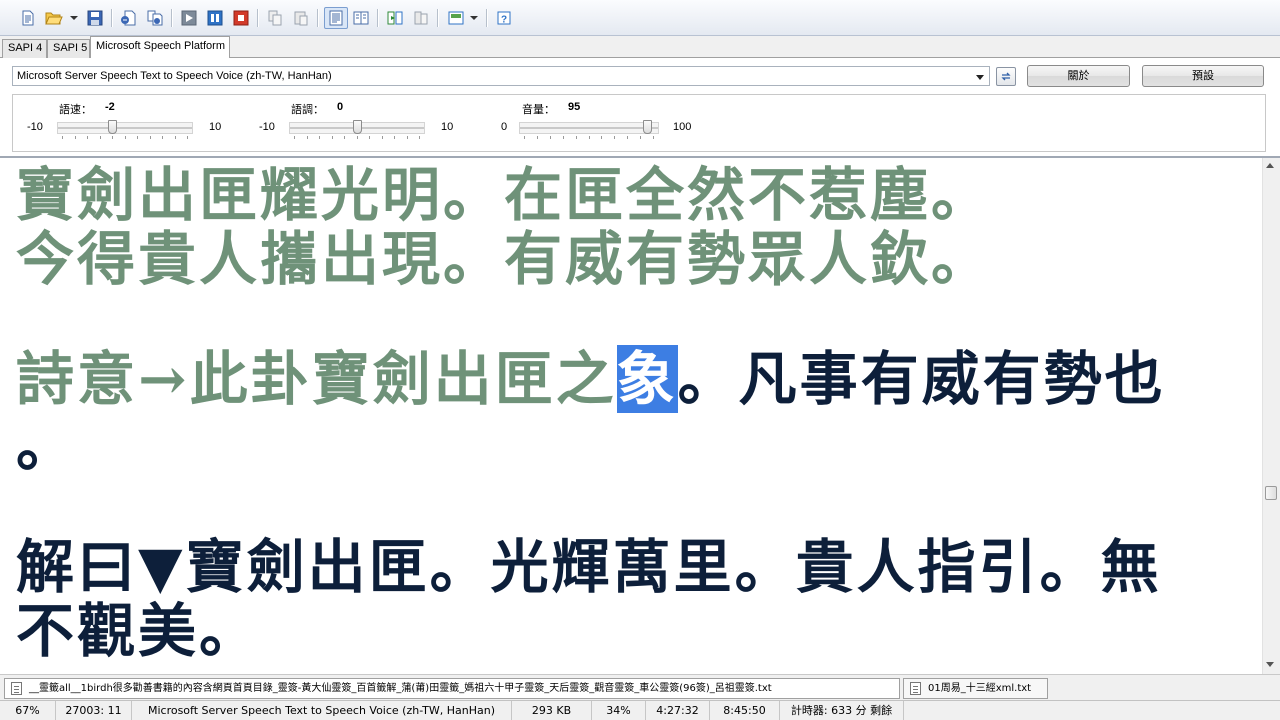 This screenshot has width=1280, height=720. I want to click on options-dropdown-icon, so click(474, 18).